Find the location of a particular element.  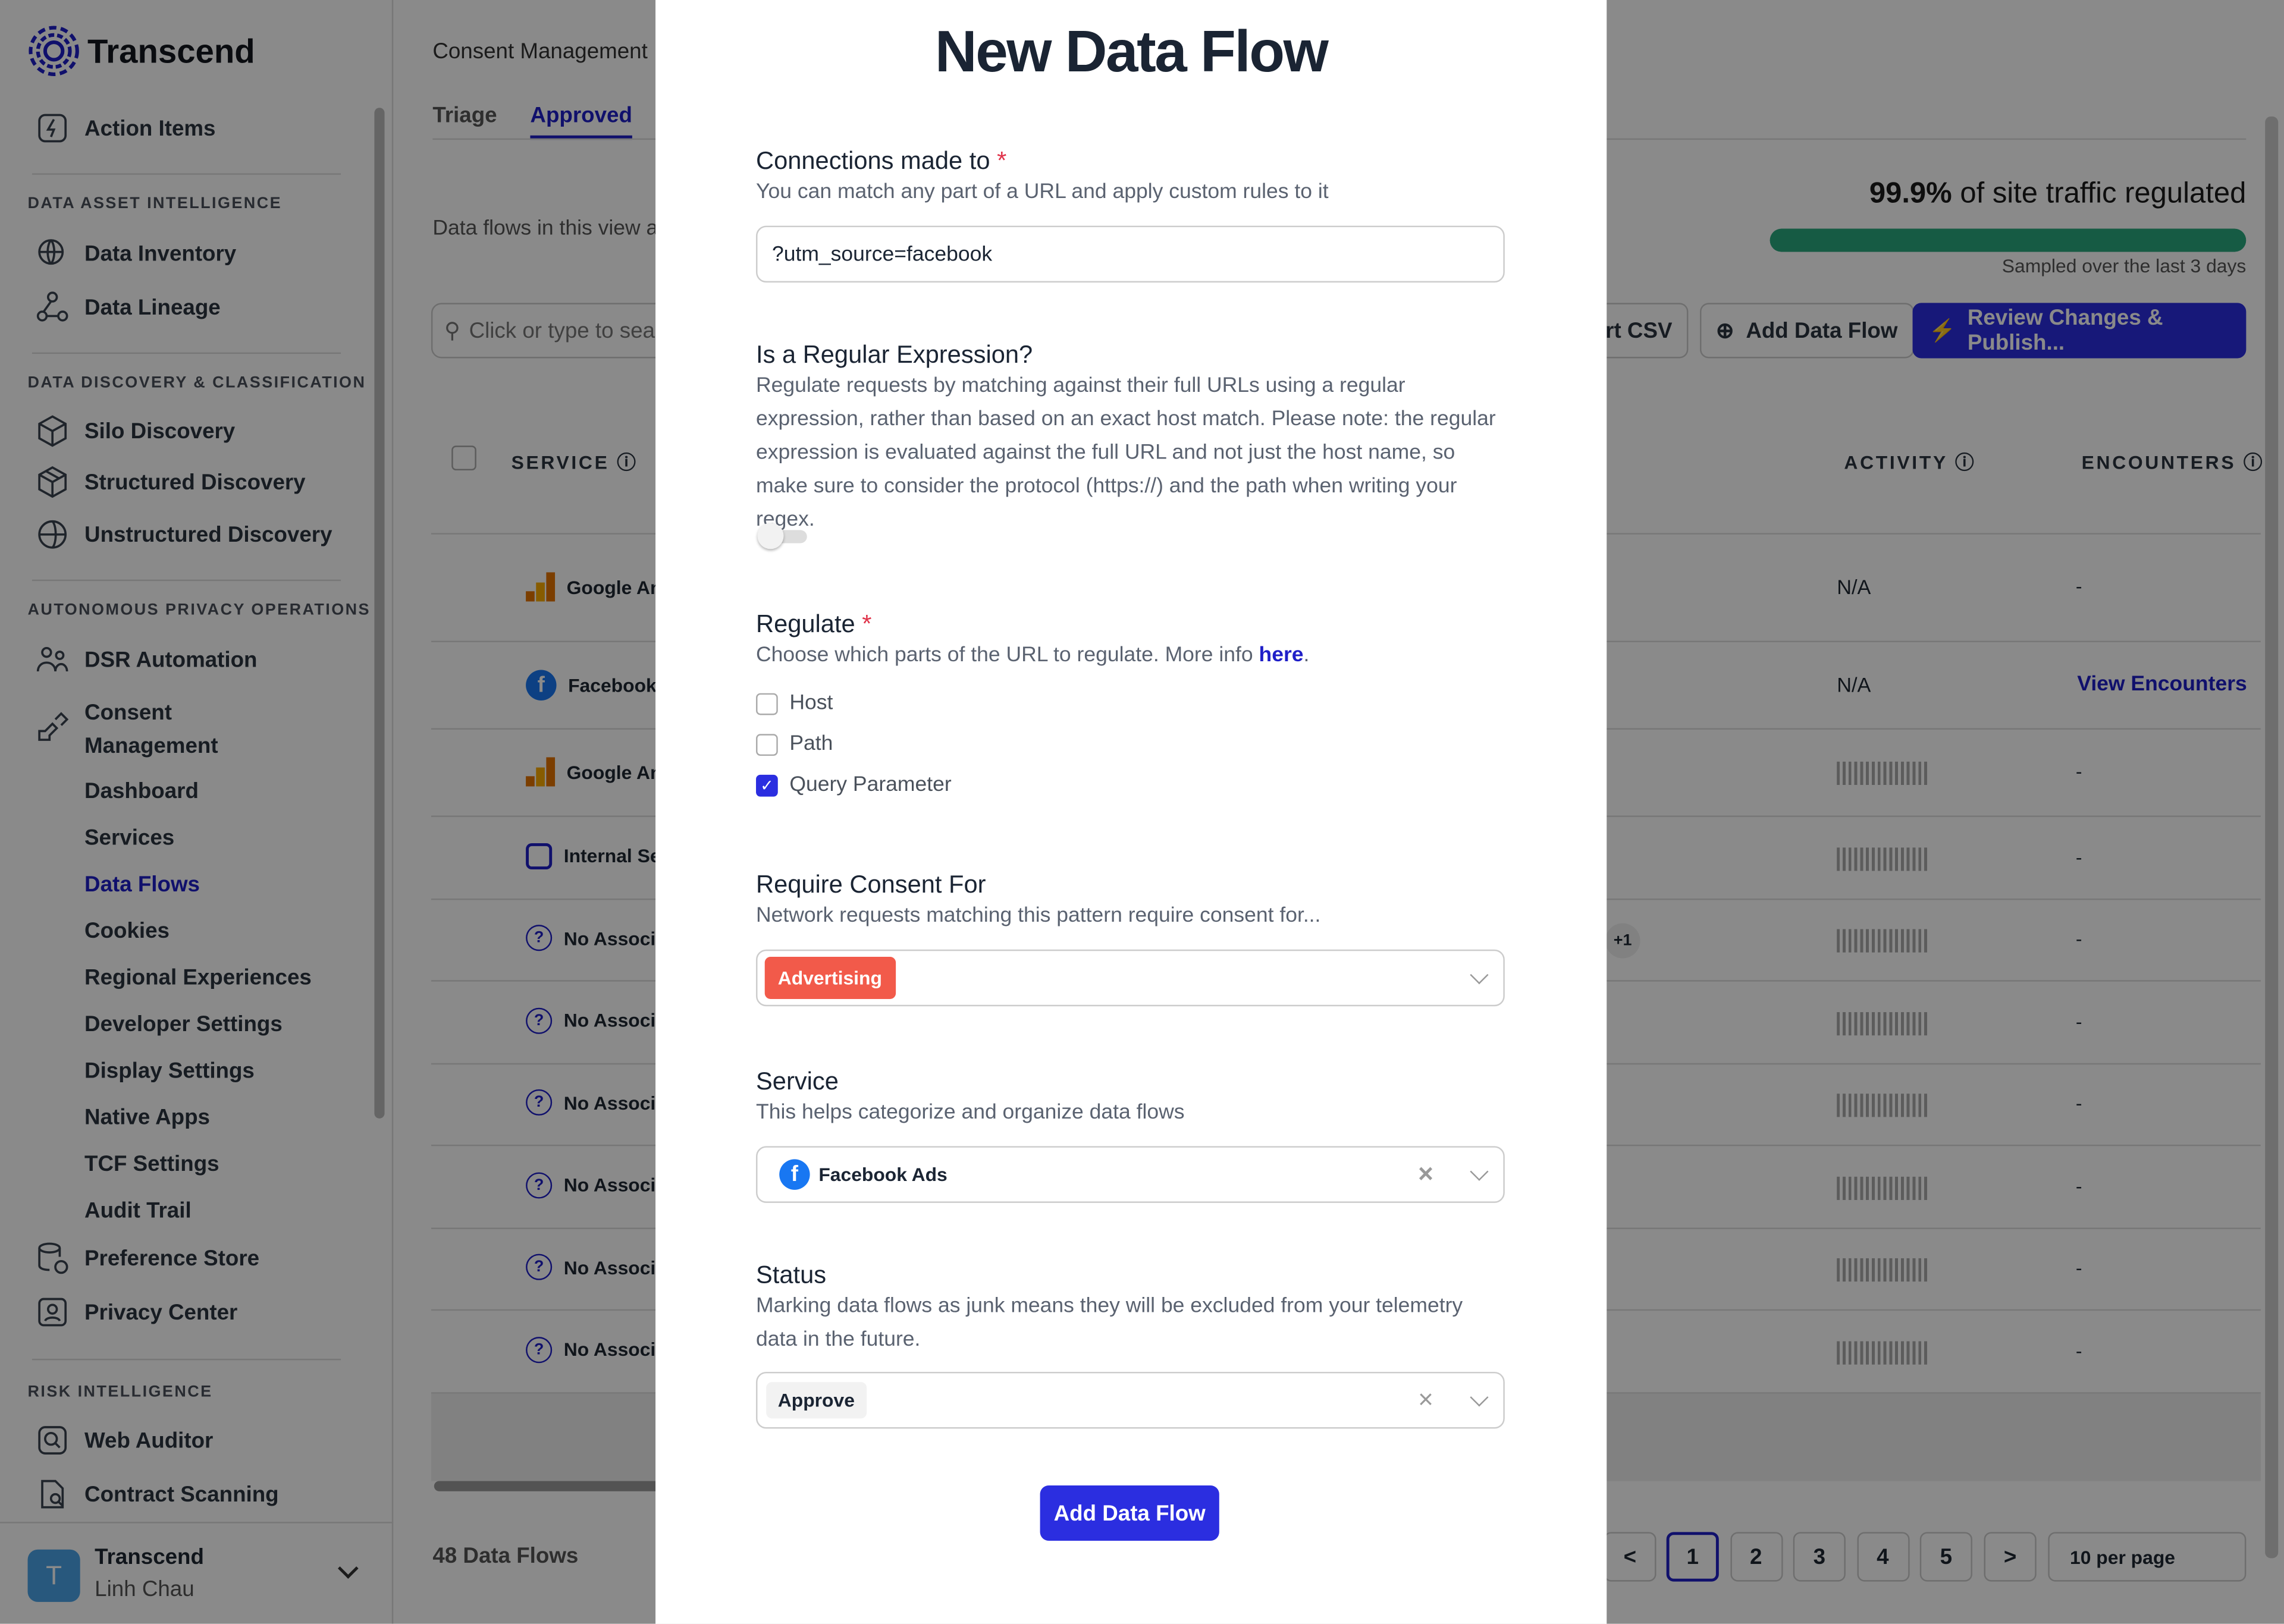

connections-input: ?utm_source=facebook is located at coordinates (1131, 254).